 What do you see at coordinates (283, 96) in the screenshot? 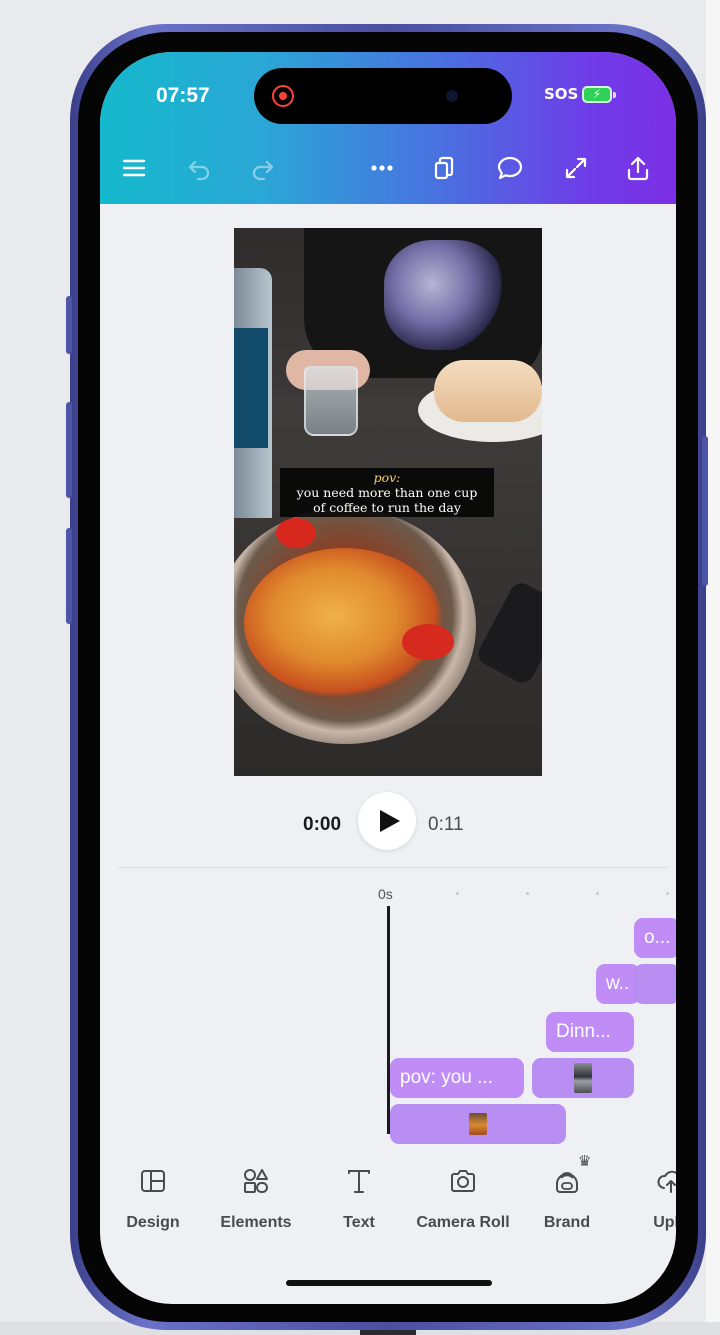
I see `screen-record-icon` at bounding box center [283, 96].